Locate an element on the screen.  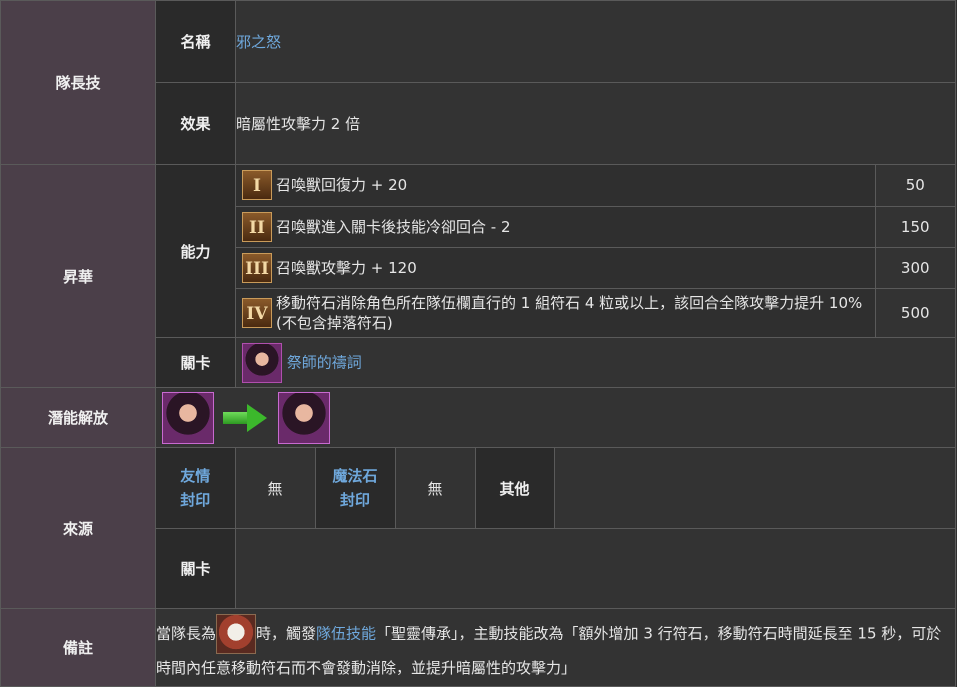
team-skill-link: 隊伍技能 is located at coordinates (346, 633).